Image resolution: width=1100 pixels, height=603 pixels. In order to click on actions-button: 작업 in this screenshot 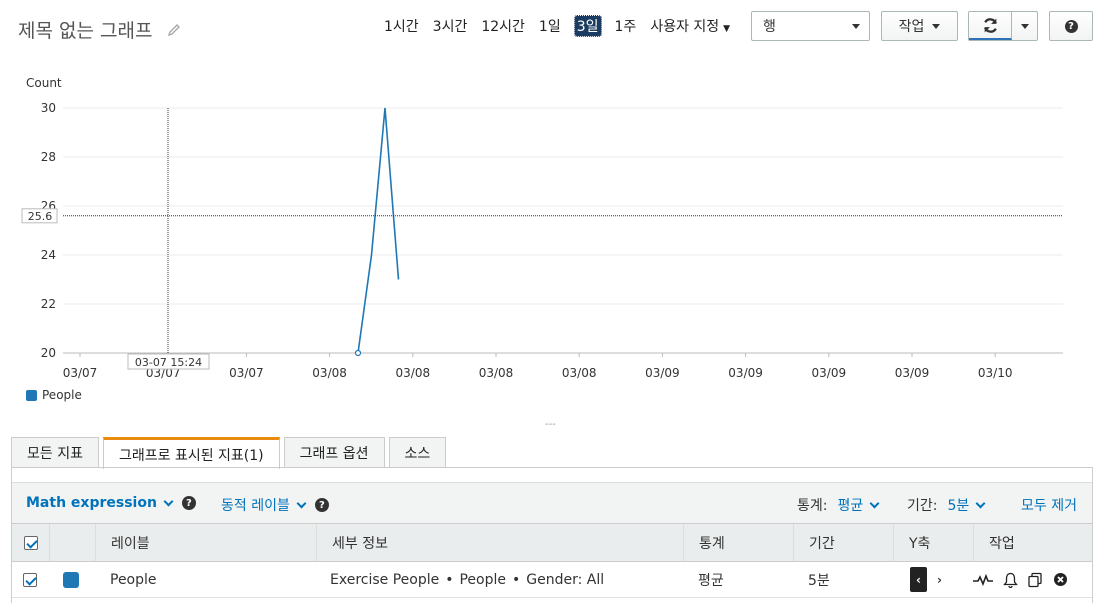, I will do `click(919, 26)`.